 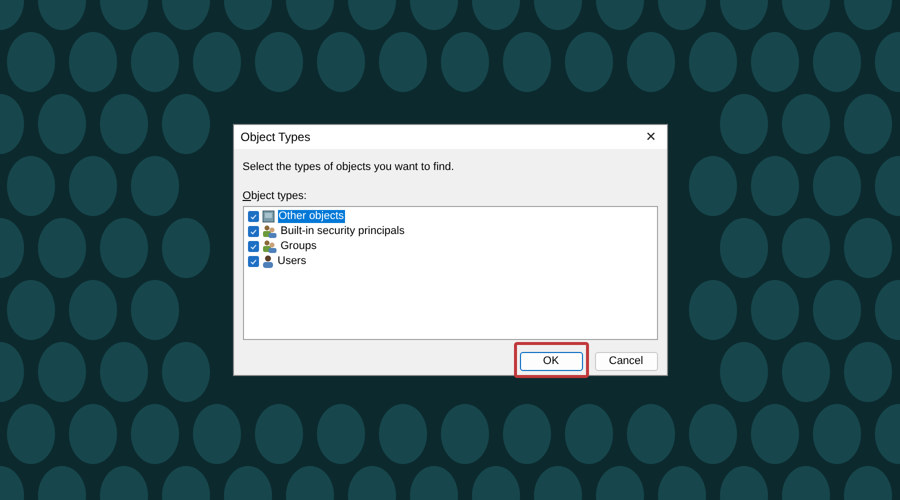 I want to click on list-item: Other objects, so click(x=311, y=216).